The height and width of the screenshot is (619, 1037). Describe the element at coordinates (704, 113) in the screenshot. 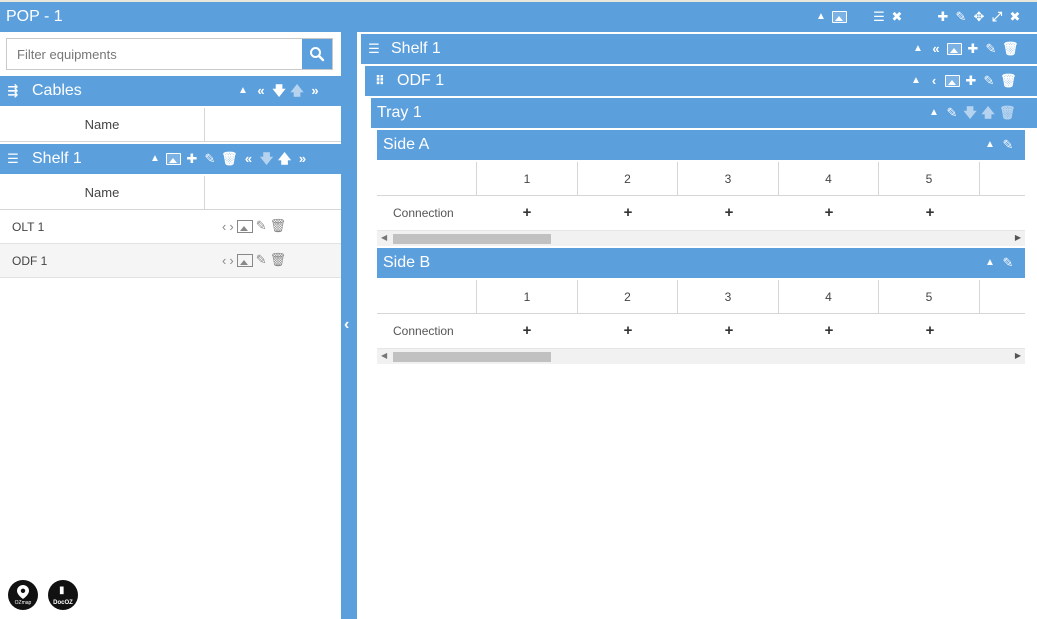

I see `tray-header: Tray 1 ▲ ✎ 🡇 🡅 🗑` at that location.